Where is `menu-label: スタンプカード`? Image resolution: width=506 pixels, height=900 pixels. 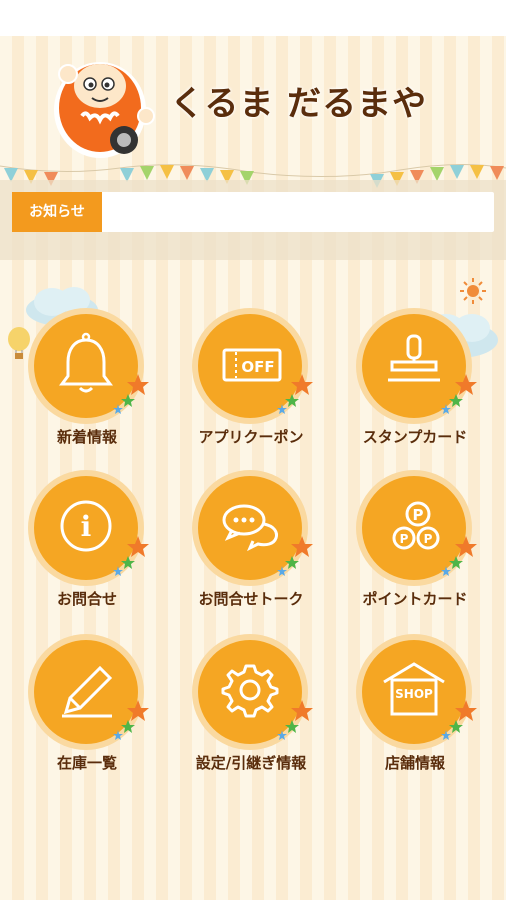 menu-label: スタンプカード is located at coordinates (415, 437).